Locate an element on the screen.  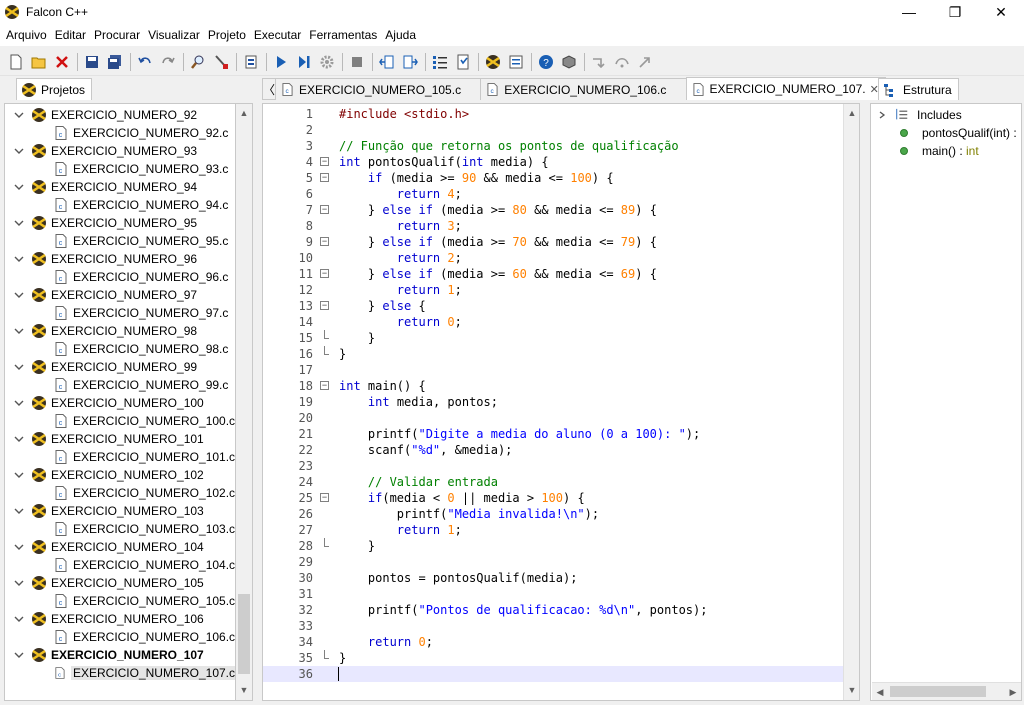
save-all-icon is located at coordinates (115, 62).